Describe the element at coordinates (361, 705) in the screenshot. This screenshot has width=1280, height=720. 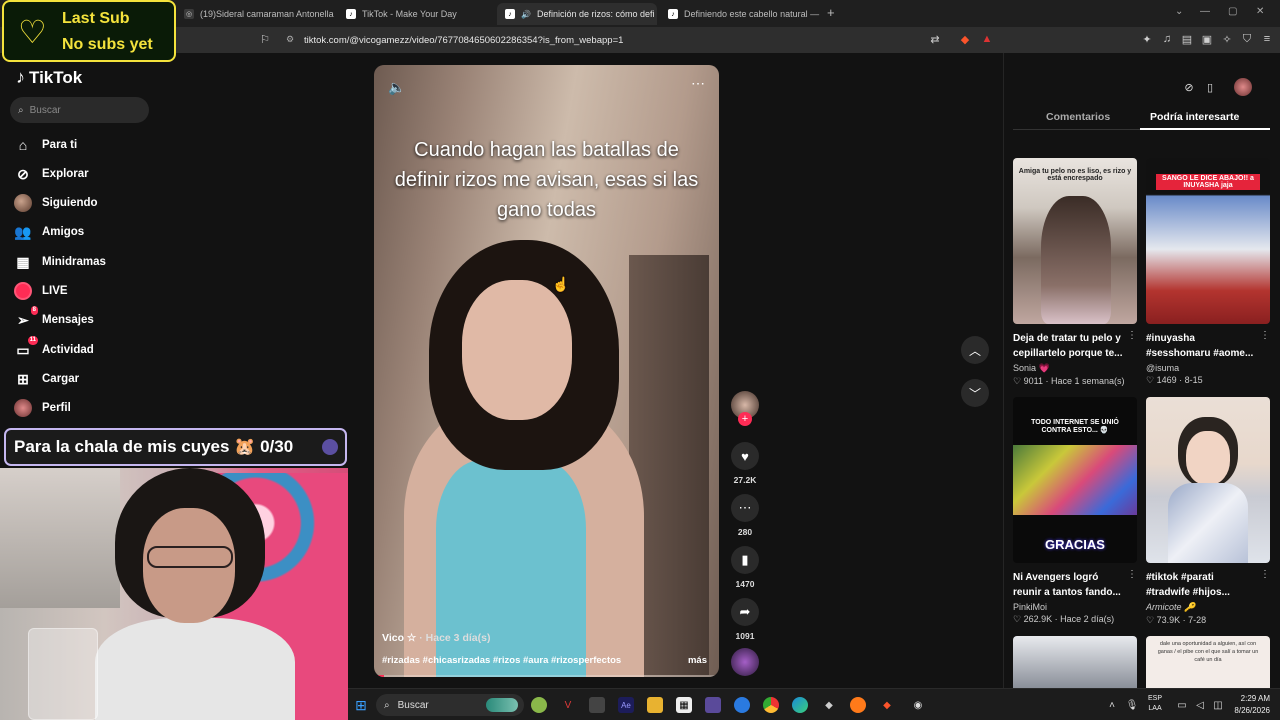
I see `windows-start-icon: ⊞` at that location.